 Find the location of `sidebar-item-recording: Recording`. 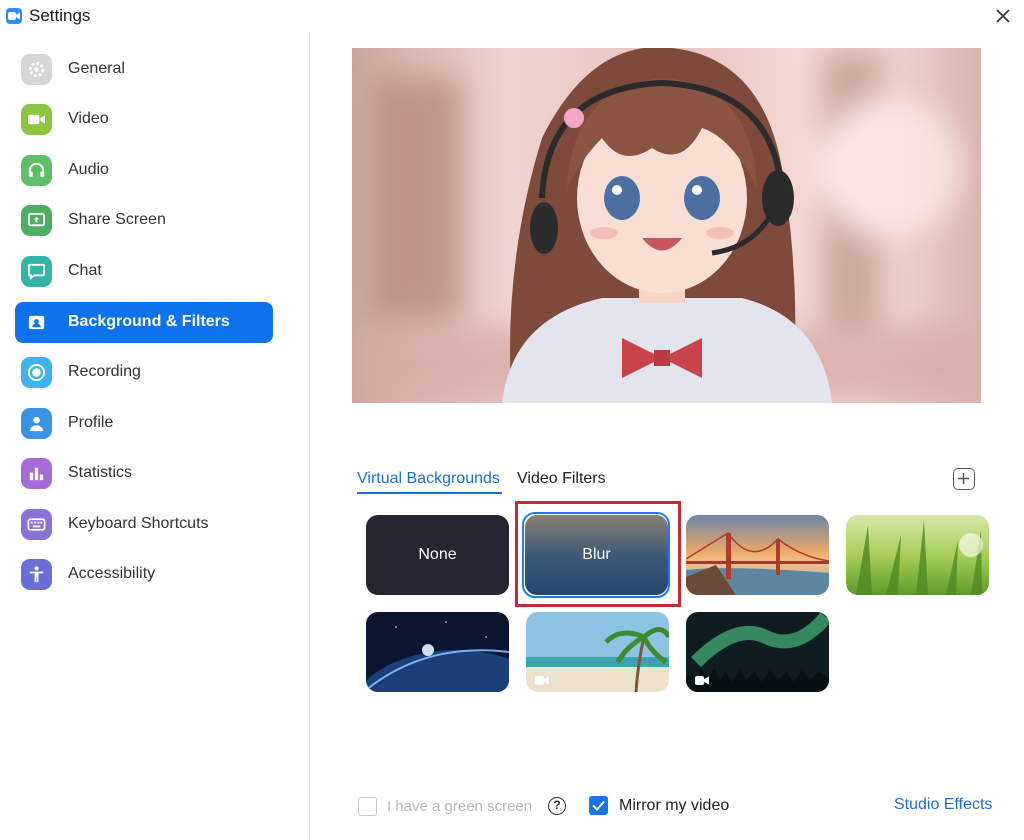

sidebar-item-recording: Recording is located at coordinates (144, 372).